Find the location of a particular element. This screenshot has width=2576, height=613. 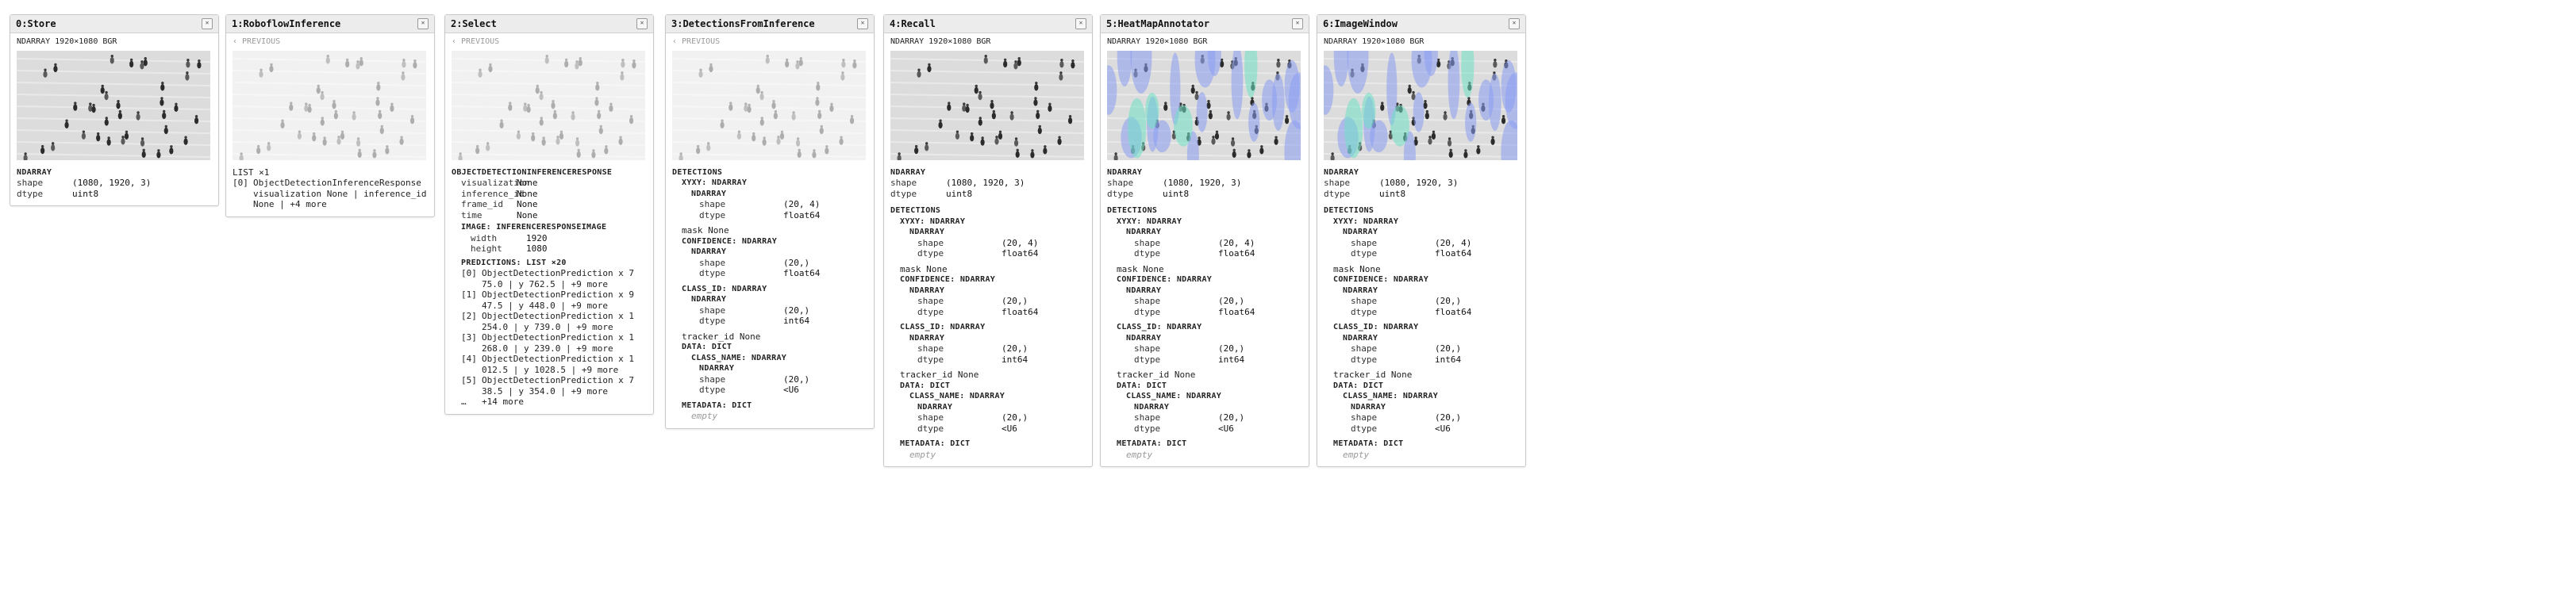

card-header: 1:RoboflowInference ✕ is located at coordinates (330, 24).